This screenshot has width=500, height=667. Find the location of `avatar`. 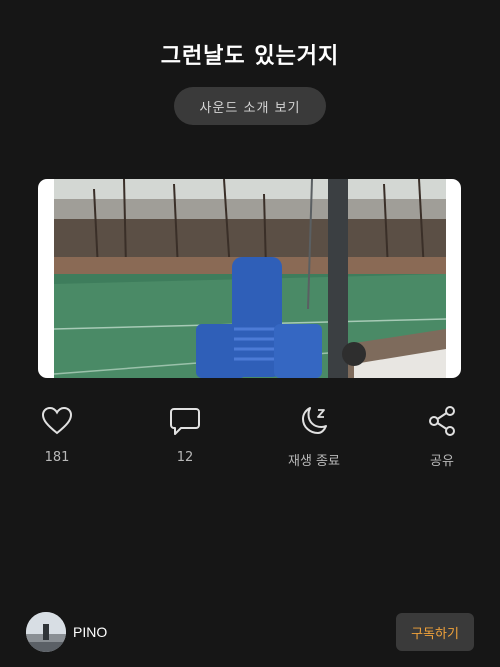

avatar is located at coordinates (46, 632).